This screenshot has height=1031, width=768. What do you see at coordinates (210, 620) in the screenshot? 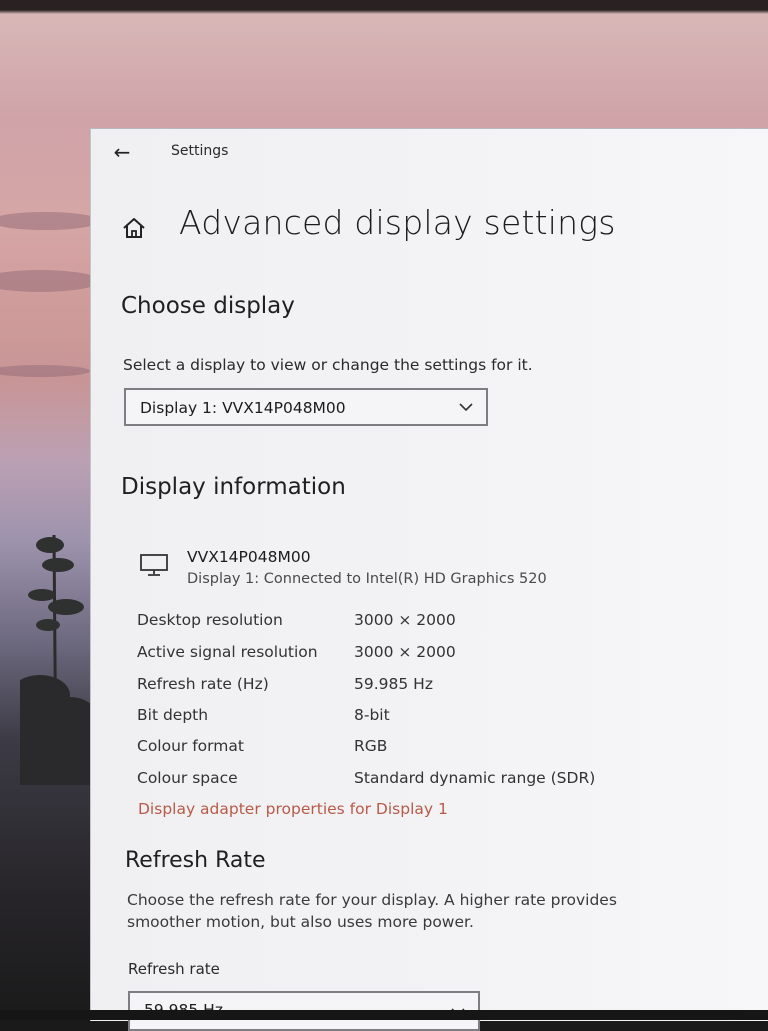
I see `info-label: Desktop resolution` at bounding box center [210, 620].